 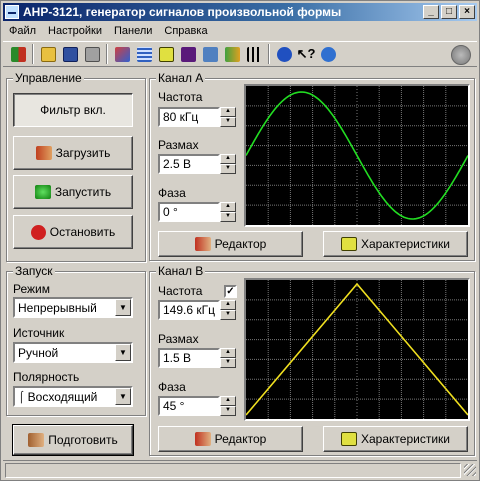 I want to click on channel-b-editor-button: Редактор, so click(x=230, y=439).